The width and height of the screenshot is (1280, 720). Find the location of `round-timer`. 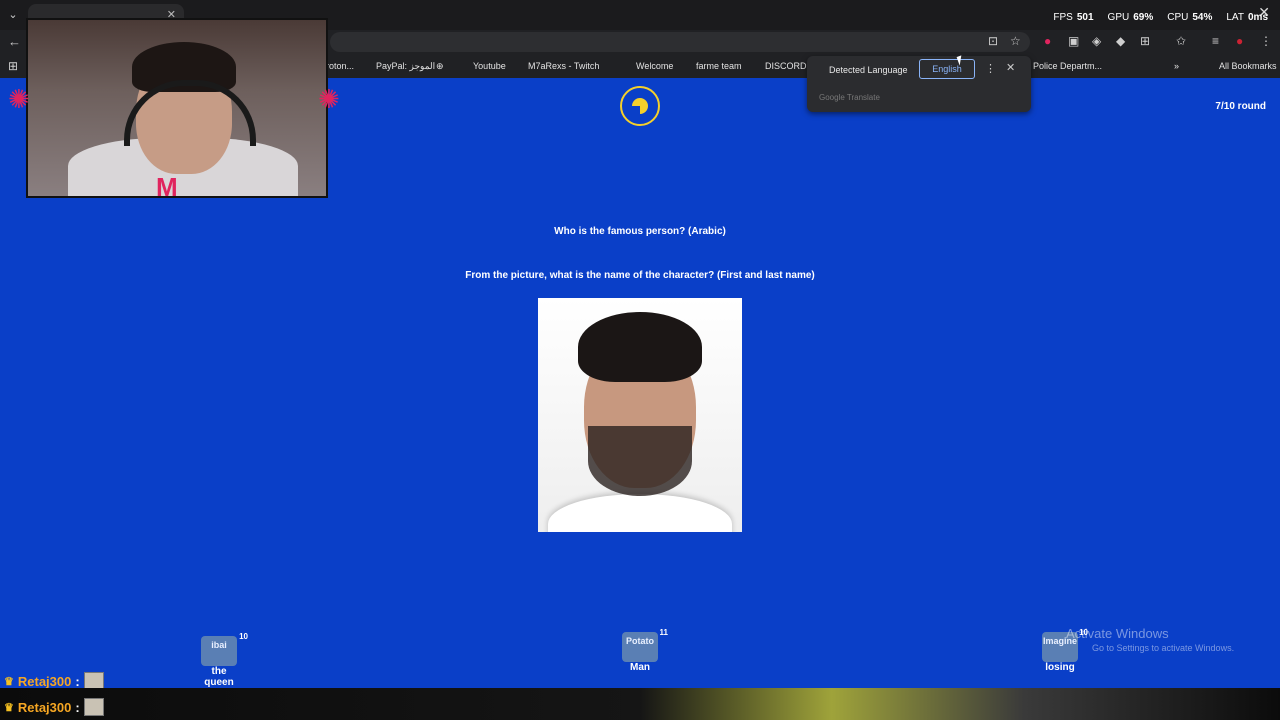

round-timer is located at coordinates (640, 106).